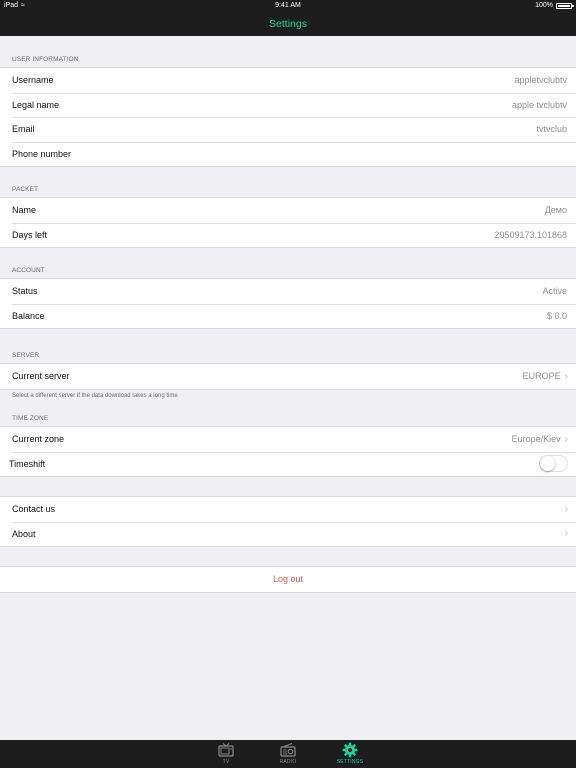  Describe the element at coordinates (28, 270) in the screenshot. I see `section-header-account: ACCOUNT` at that location.